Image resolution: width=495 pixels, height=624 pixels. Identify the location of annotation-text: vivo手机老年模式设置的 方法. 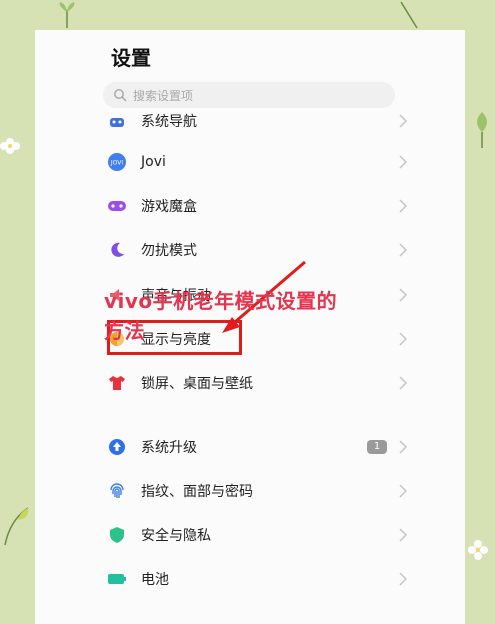
(249, 316).